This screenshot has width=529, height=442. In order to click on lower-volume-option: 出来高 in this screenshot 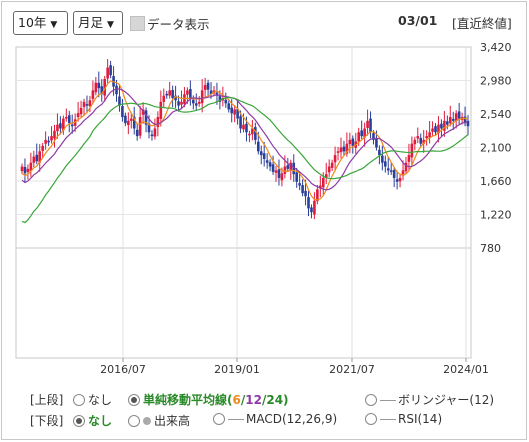, I will do `click(159, 420)`.